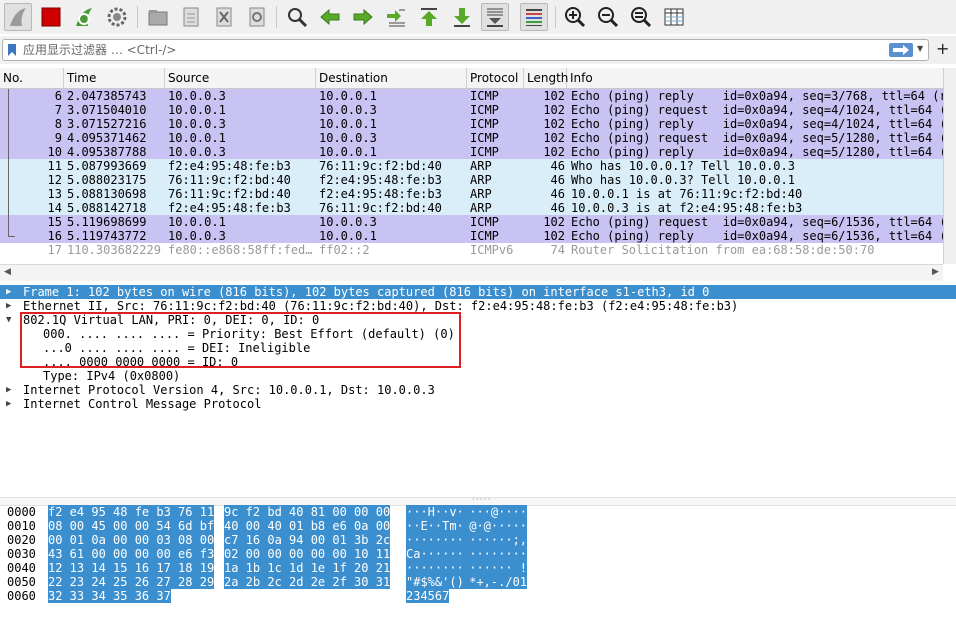 The width and height of the screenshot is (956, 621). I want to click on scroll-left-icon: ◀, so click(7, 272).